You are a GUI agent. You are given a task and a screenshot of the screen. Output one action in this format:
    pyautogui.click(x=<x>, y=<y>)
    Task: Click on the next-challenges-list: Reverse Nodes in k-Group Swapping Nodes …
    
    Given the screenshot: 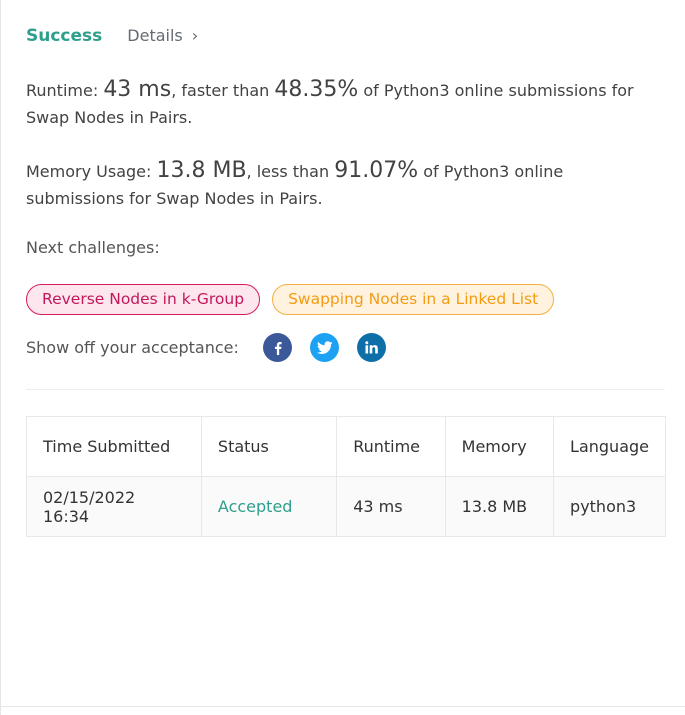 What is the action you would take?
    pyautogui.click(x=290, y=299)
    